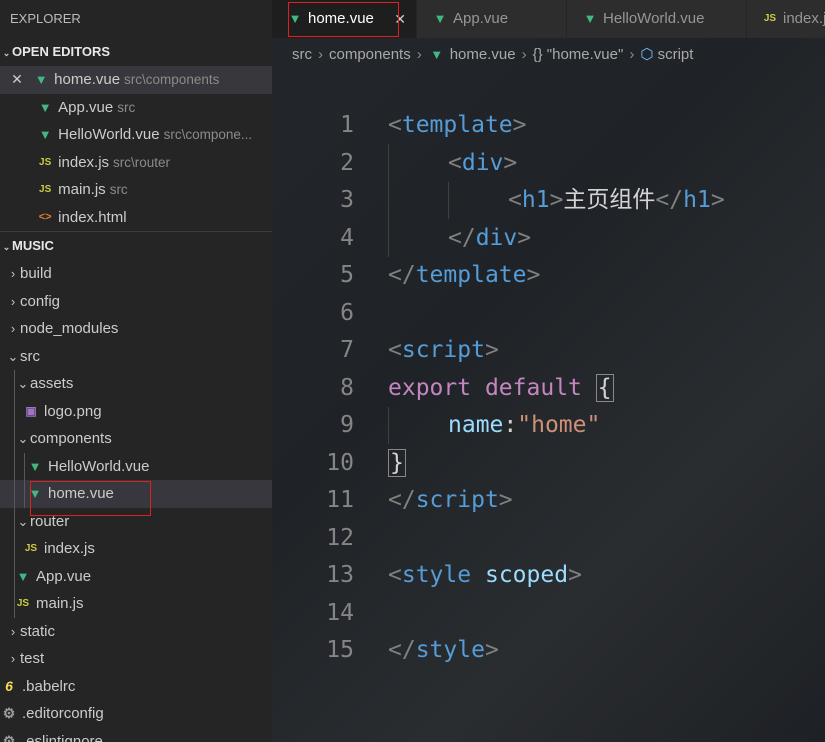 The image size is (825, 742). Describe the element at coordinates (347, 162) in the screenshot. I see `line-number: 2` at that location.